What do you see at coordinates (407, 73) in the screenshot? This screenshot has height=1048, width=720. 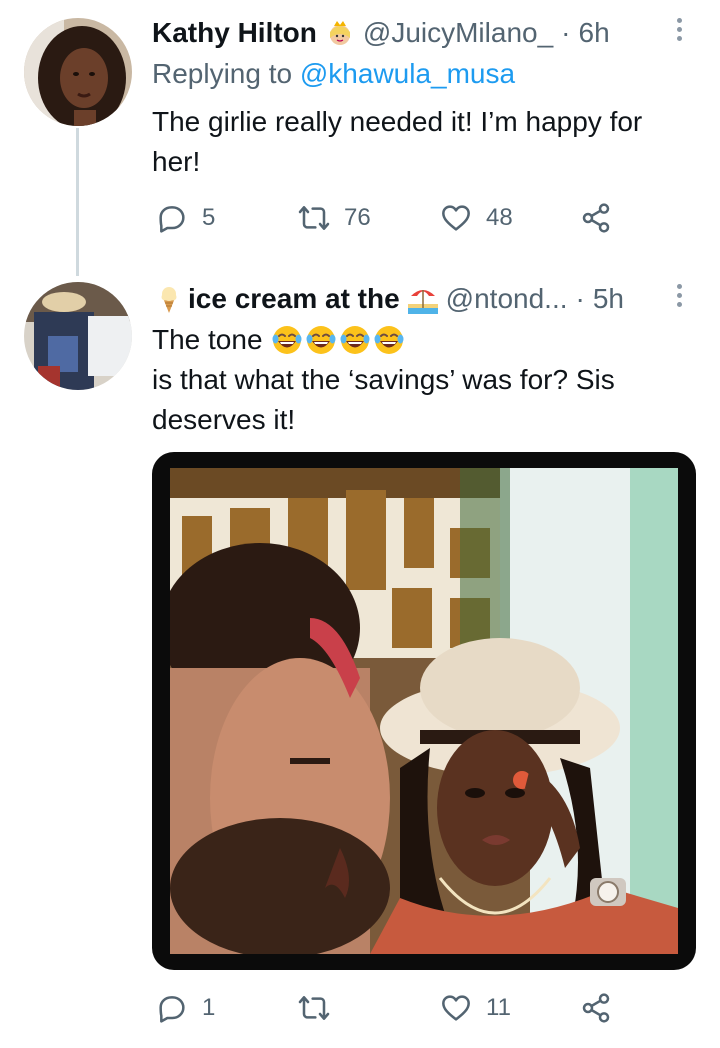 I see `mention-link: @khawula_musa` at bounding box center [407, 73].